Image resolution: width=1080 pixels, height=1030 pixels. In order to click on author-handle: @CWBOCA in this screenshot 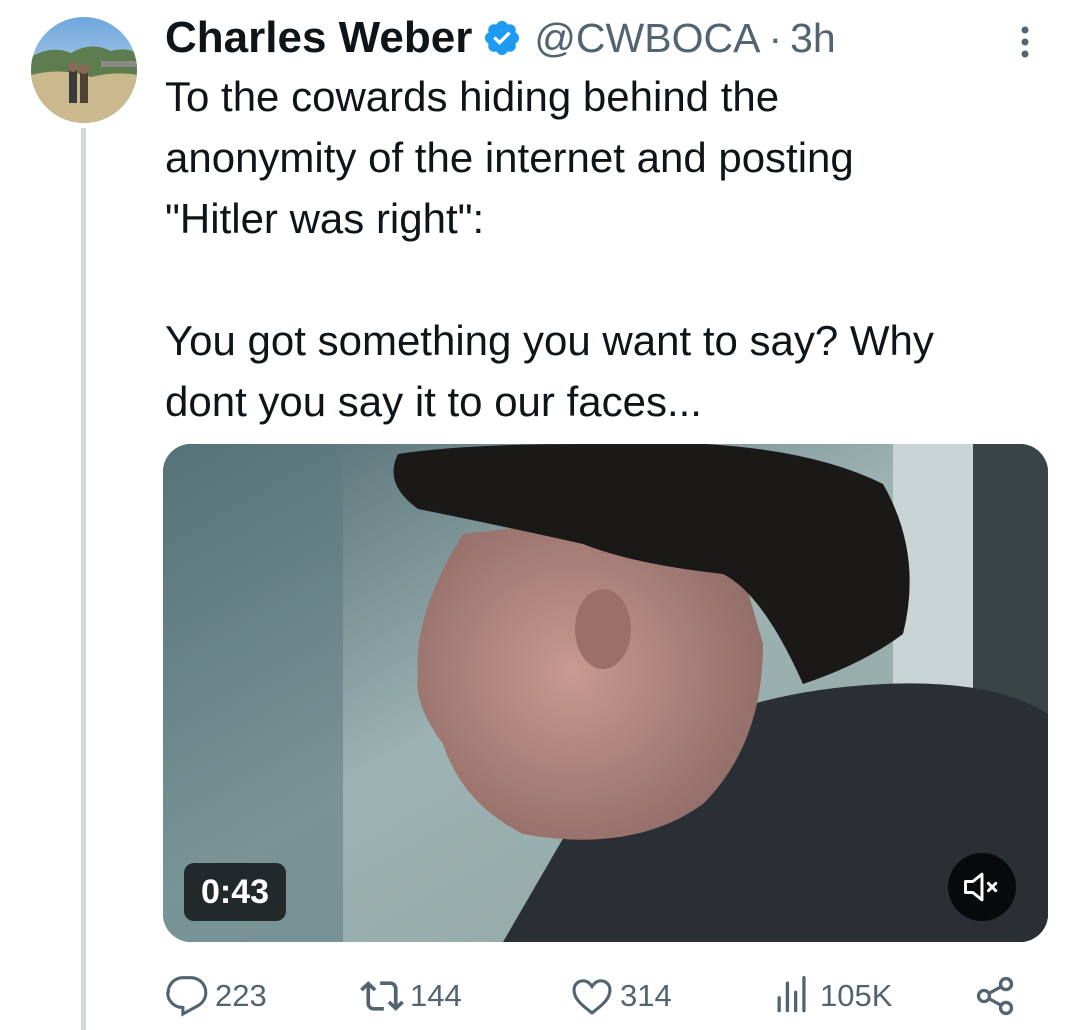, I will do `click(647, 38)`.